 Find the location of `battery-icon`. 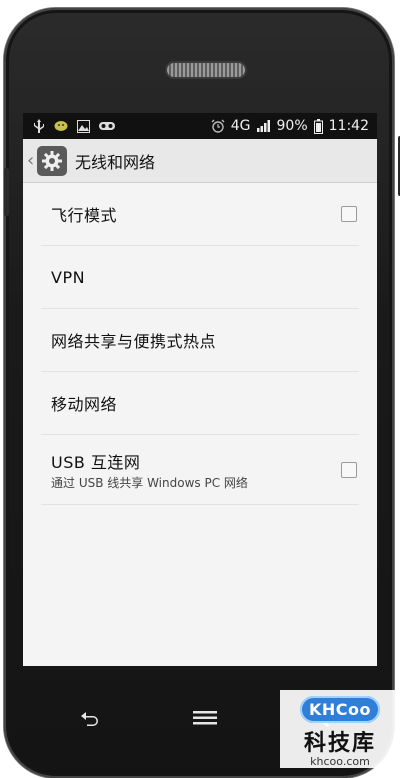

battery-icon is located at coordinates (318, 126).